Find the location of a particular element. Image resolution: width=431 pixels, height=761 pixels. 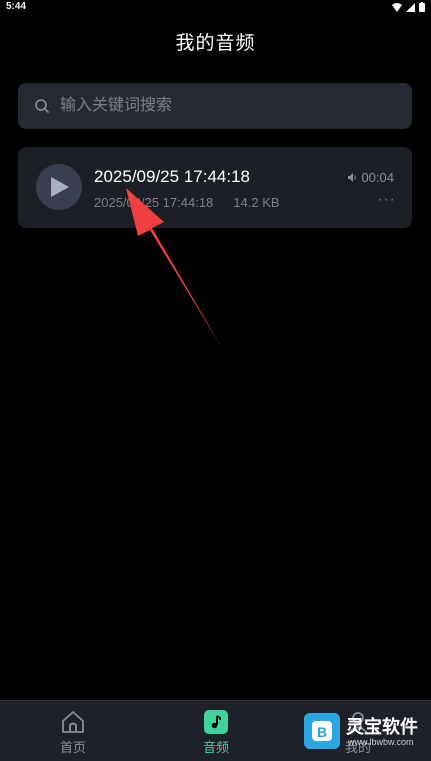

watermark-url: www.lbwbw.com is located at coordinates (381, 742).